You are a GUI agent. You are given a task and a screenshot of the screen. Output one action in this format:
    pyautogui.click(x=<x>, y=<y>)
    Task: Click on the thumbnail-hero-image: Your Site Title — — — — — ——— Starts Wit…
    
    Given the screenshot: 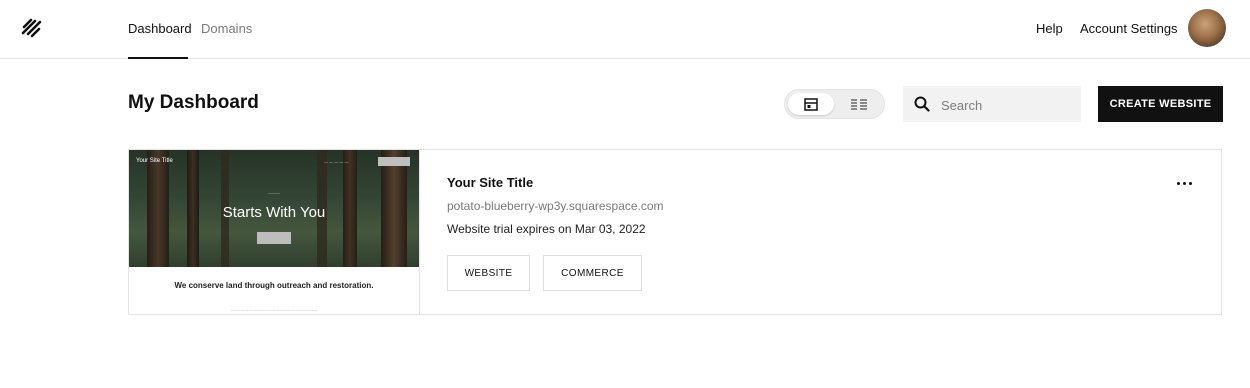 What is the action you would take?
    pyautogui.click(x=274, y=208)
    